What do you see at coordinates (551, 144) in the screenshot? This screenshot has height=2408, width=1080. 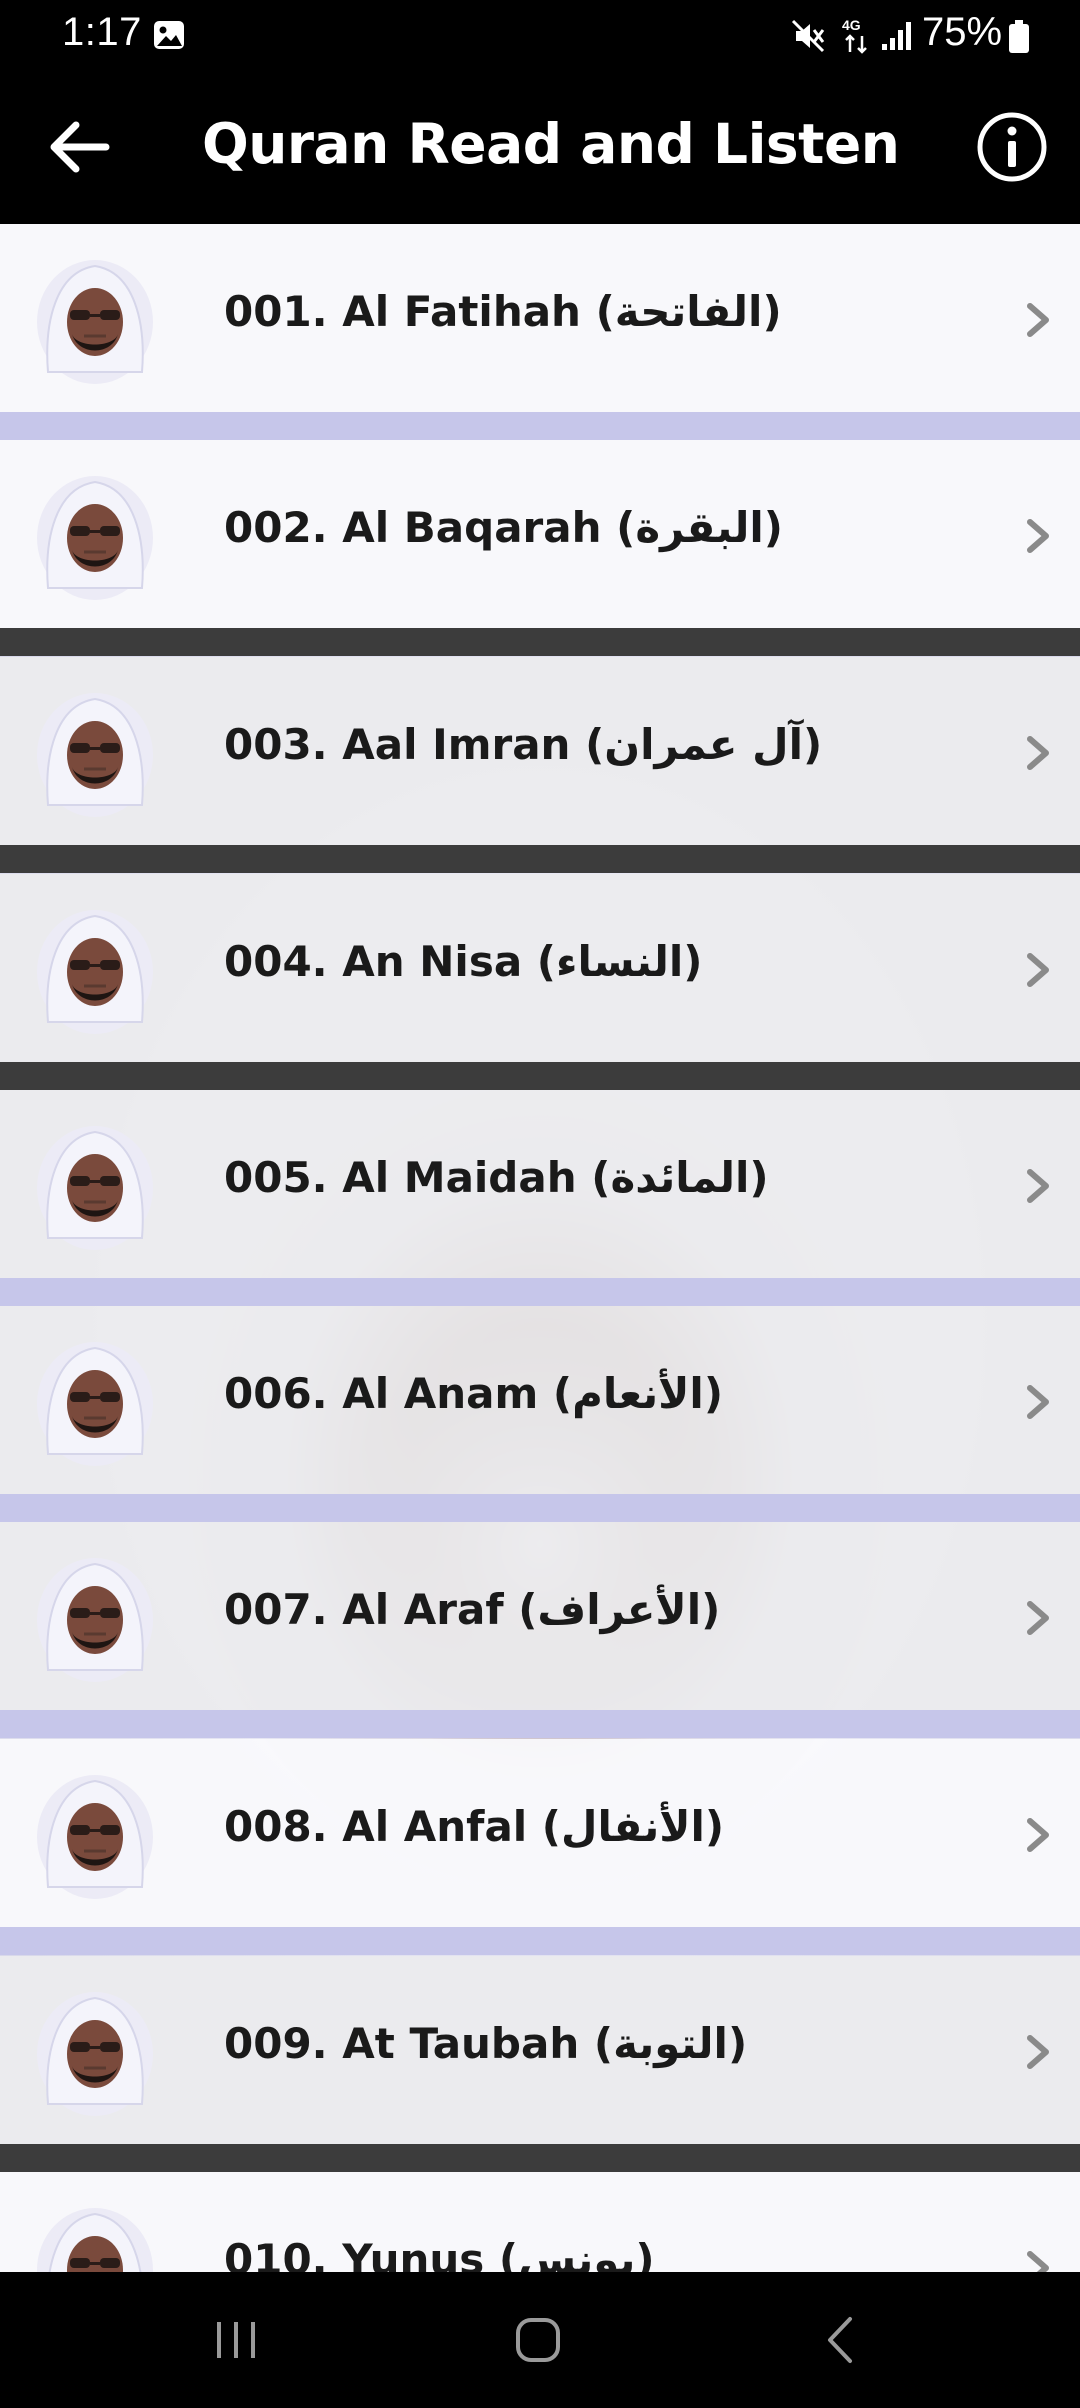 I see `page-title: Quran Read and Listen` at bounding box center [551, 144].